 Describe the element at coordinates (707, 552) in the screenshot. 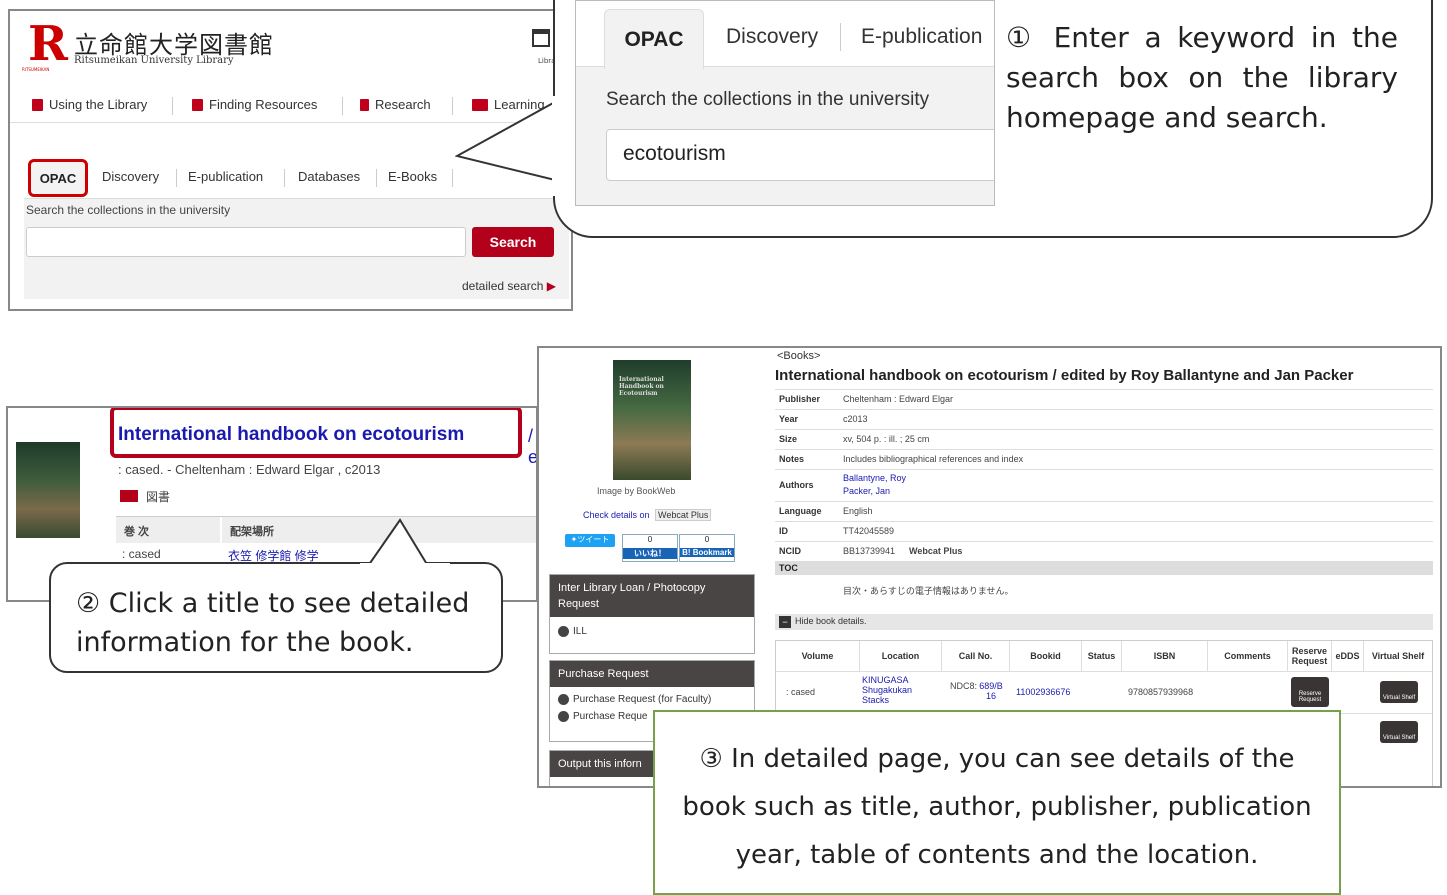

I see `bookmark-label: B! Bookmark` at that location.